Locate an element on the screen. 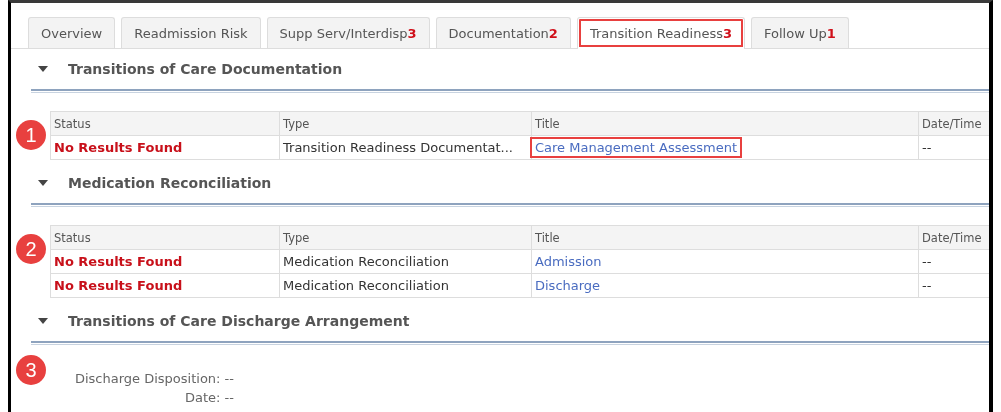  title-link: Admission is located at coordinates (568, 261).